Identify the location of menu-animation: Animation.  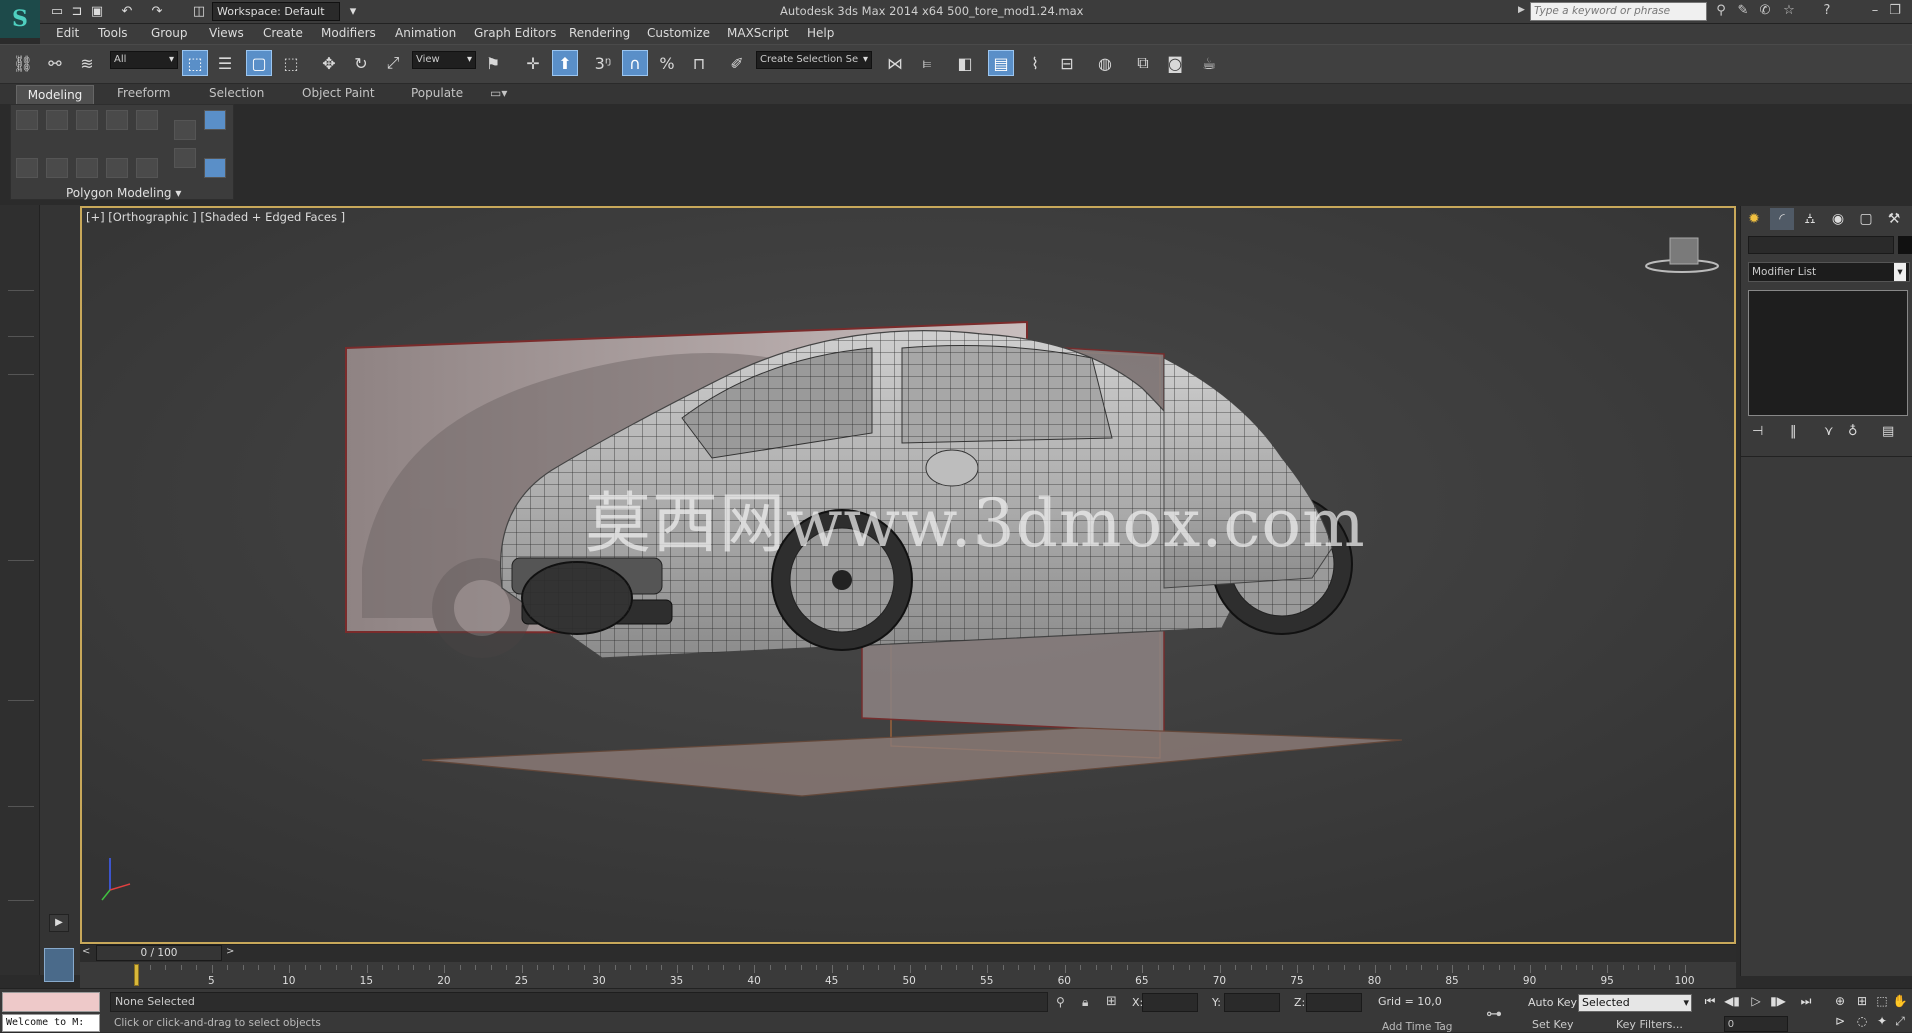
(425, 33).